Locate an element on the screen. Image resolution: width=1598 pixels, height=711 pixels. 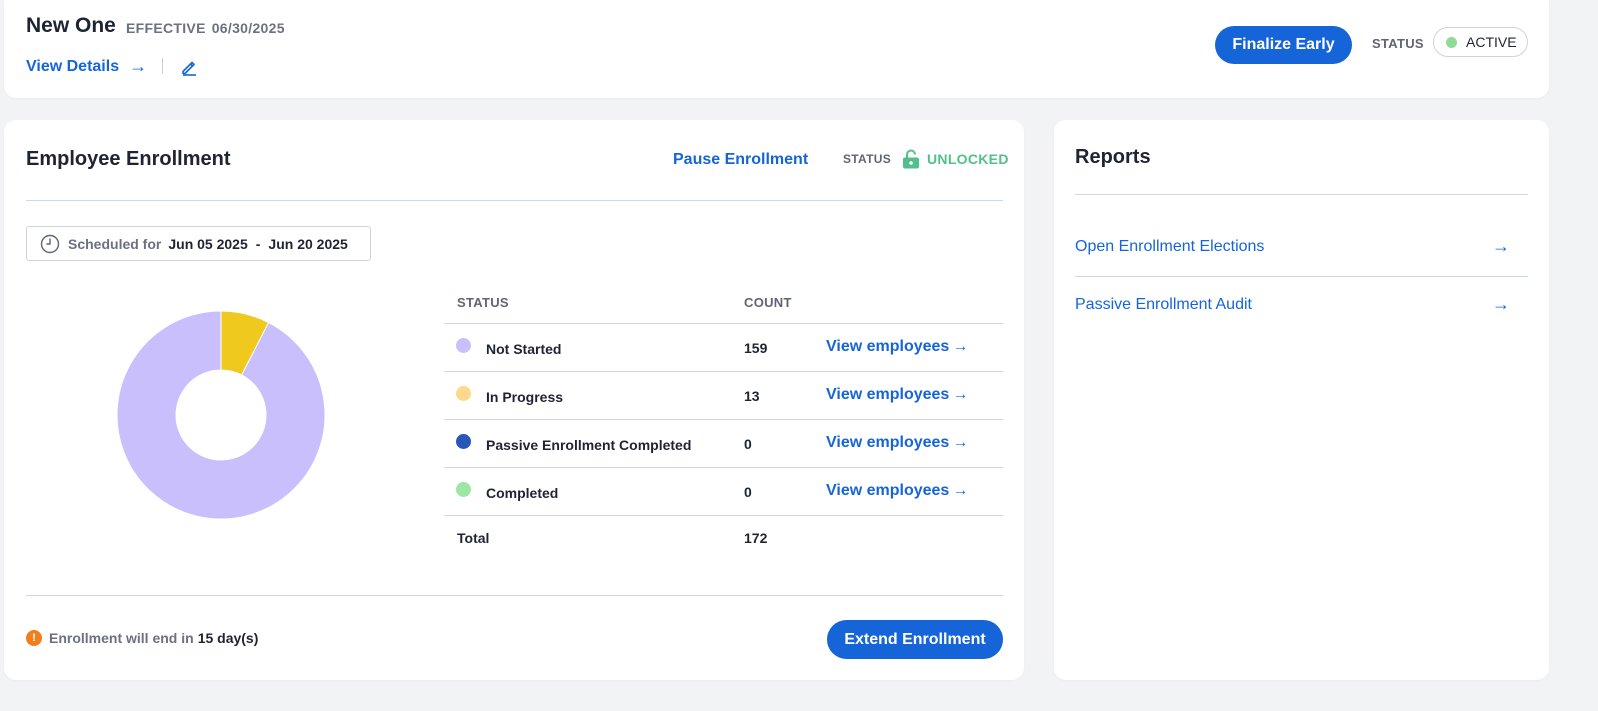
end-note-text: Enrollment will end in is located at coordinates (121, 638).